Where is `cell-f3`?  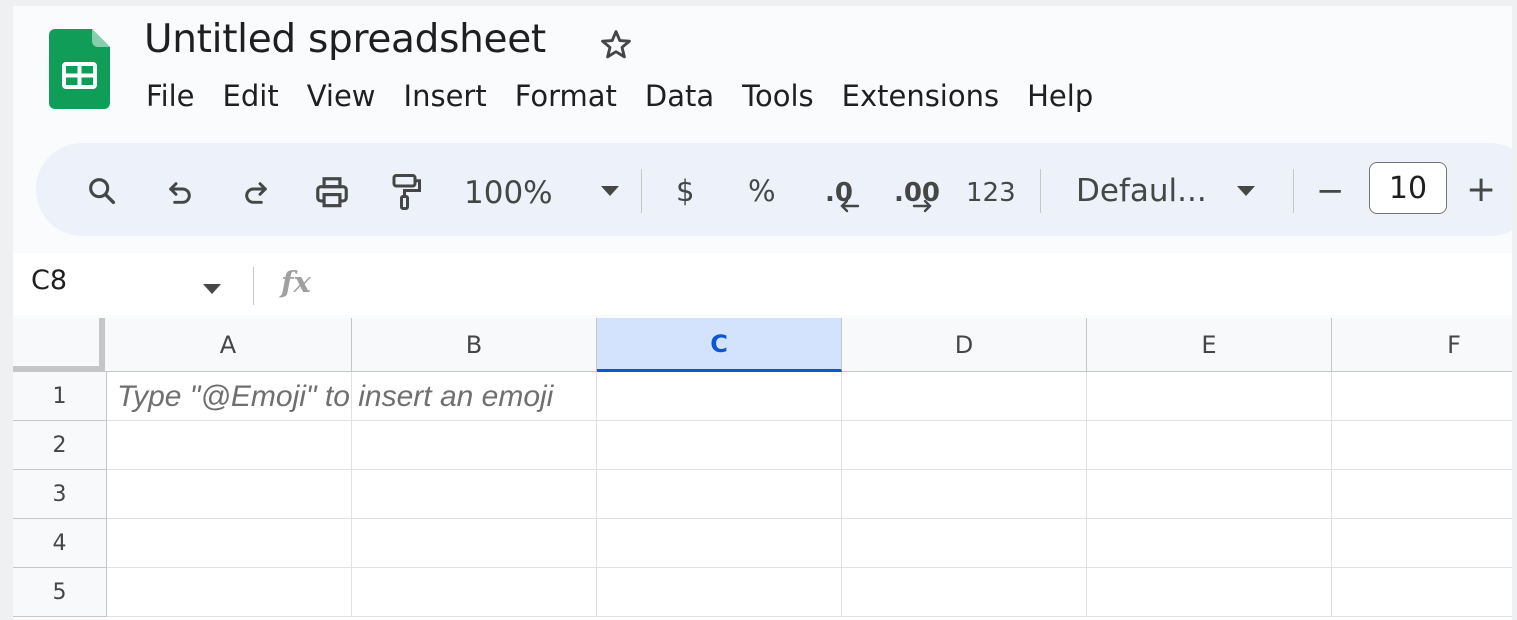 cell-f3 is located at coordinates (1422, 494).